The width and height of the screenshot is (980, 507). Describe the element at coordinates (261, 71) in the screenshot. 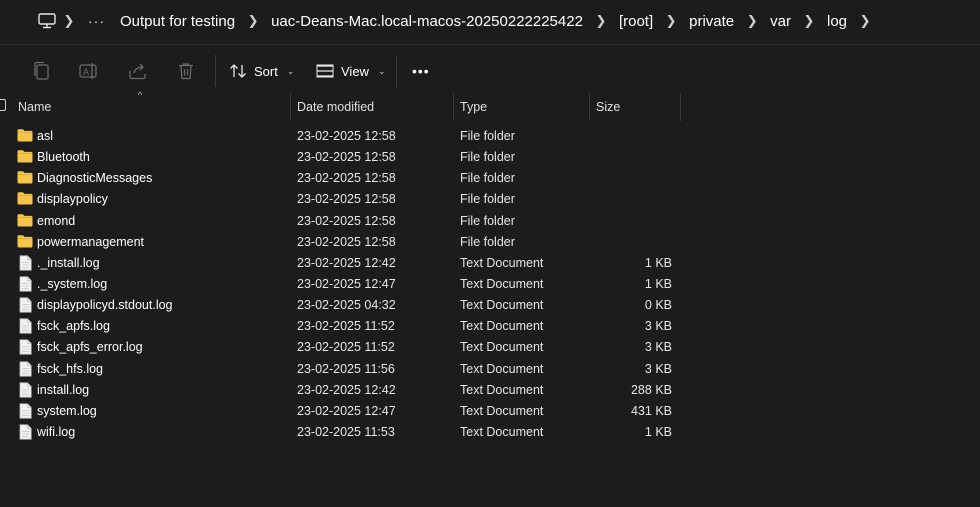

I see `sort-button: Sort ⌄` at that location.